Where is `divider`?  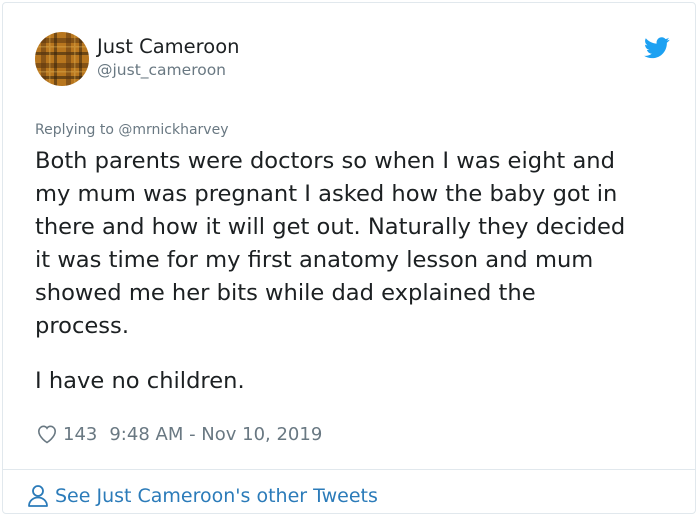
divider is located at coordinates (349, 469).